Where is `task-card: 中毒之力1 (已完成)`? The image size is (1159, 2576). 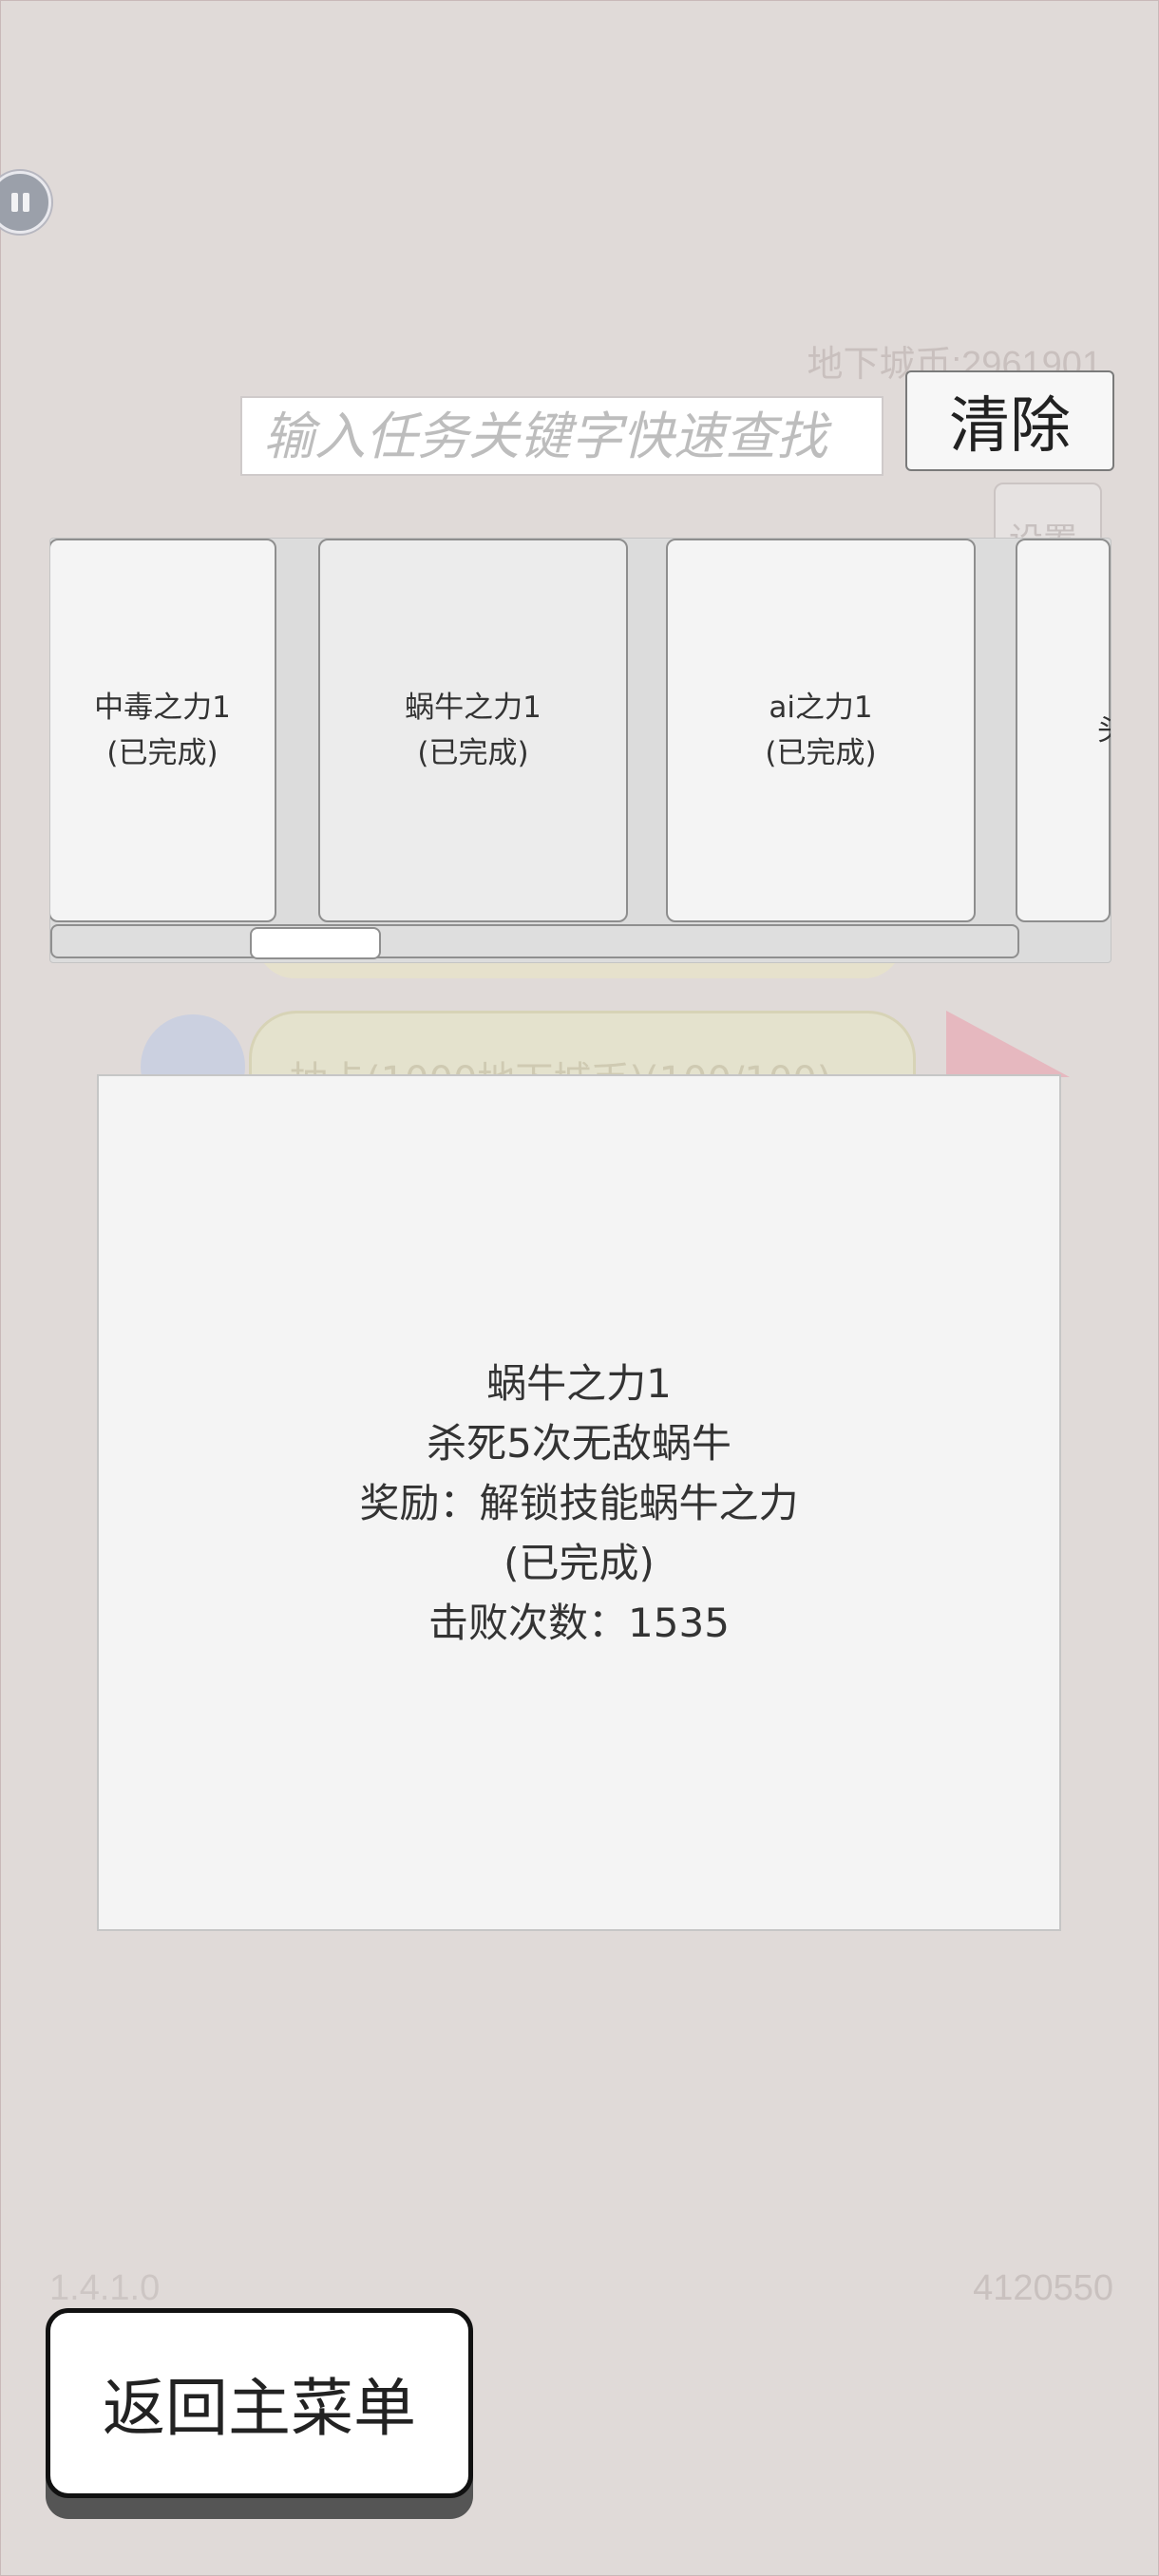 task-card: 中毒之力1 (已完成) is located at coordinates (163, 730).